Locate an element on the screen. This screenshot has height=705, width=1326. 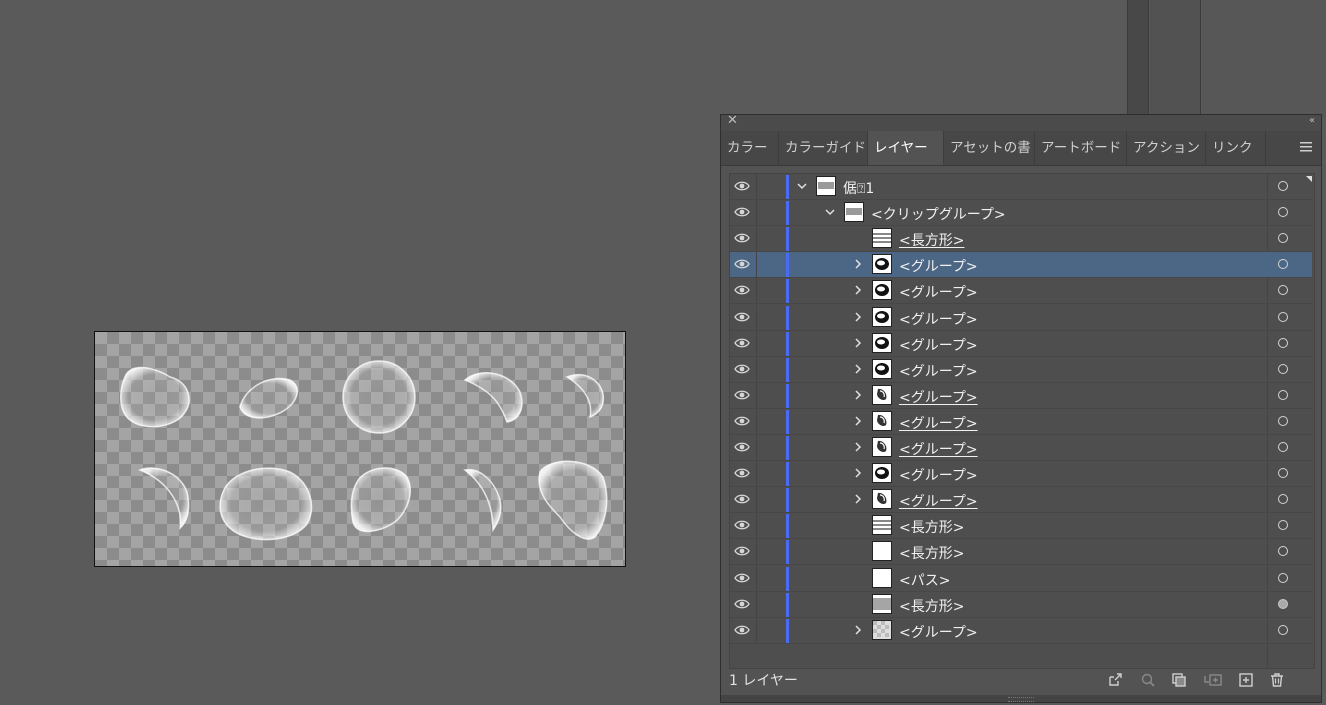
panel-menu-icon is located at coordinates (1306, 147).